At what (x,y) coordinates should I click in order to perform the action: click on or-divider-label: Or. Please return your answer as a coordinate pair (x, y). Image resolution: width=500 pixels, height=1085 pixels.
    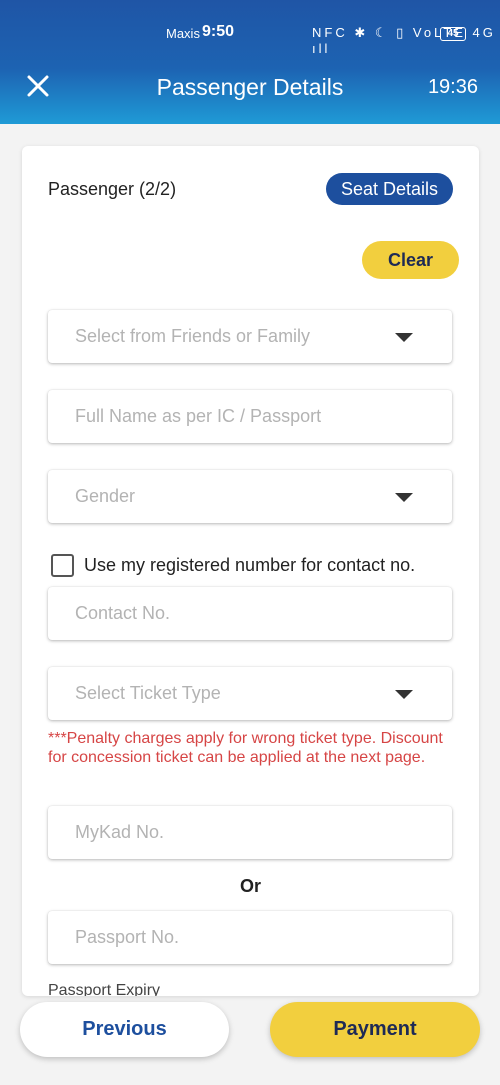
    Looking at the image, I should click on (250, 886).